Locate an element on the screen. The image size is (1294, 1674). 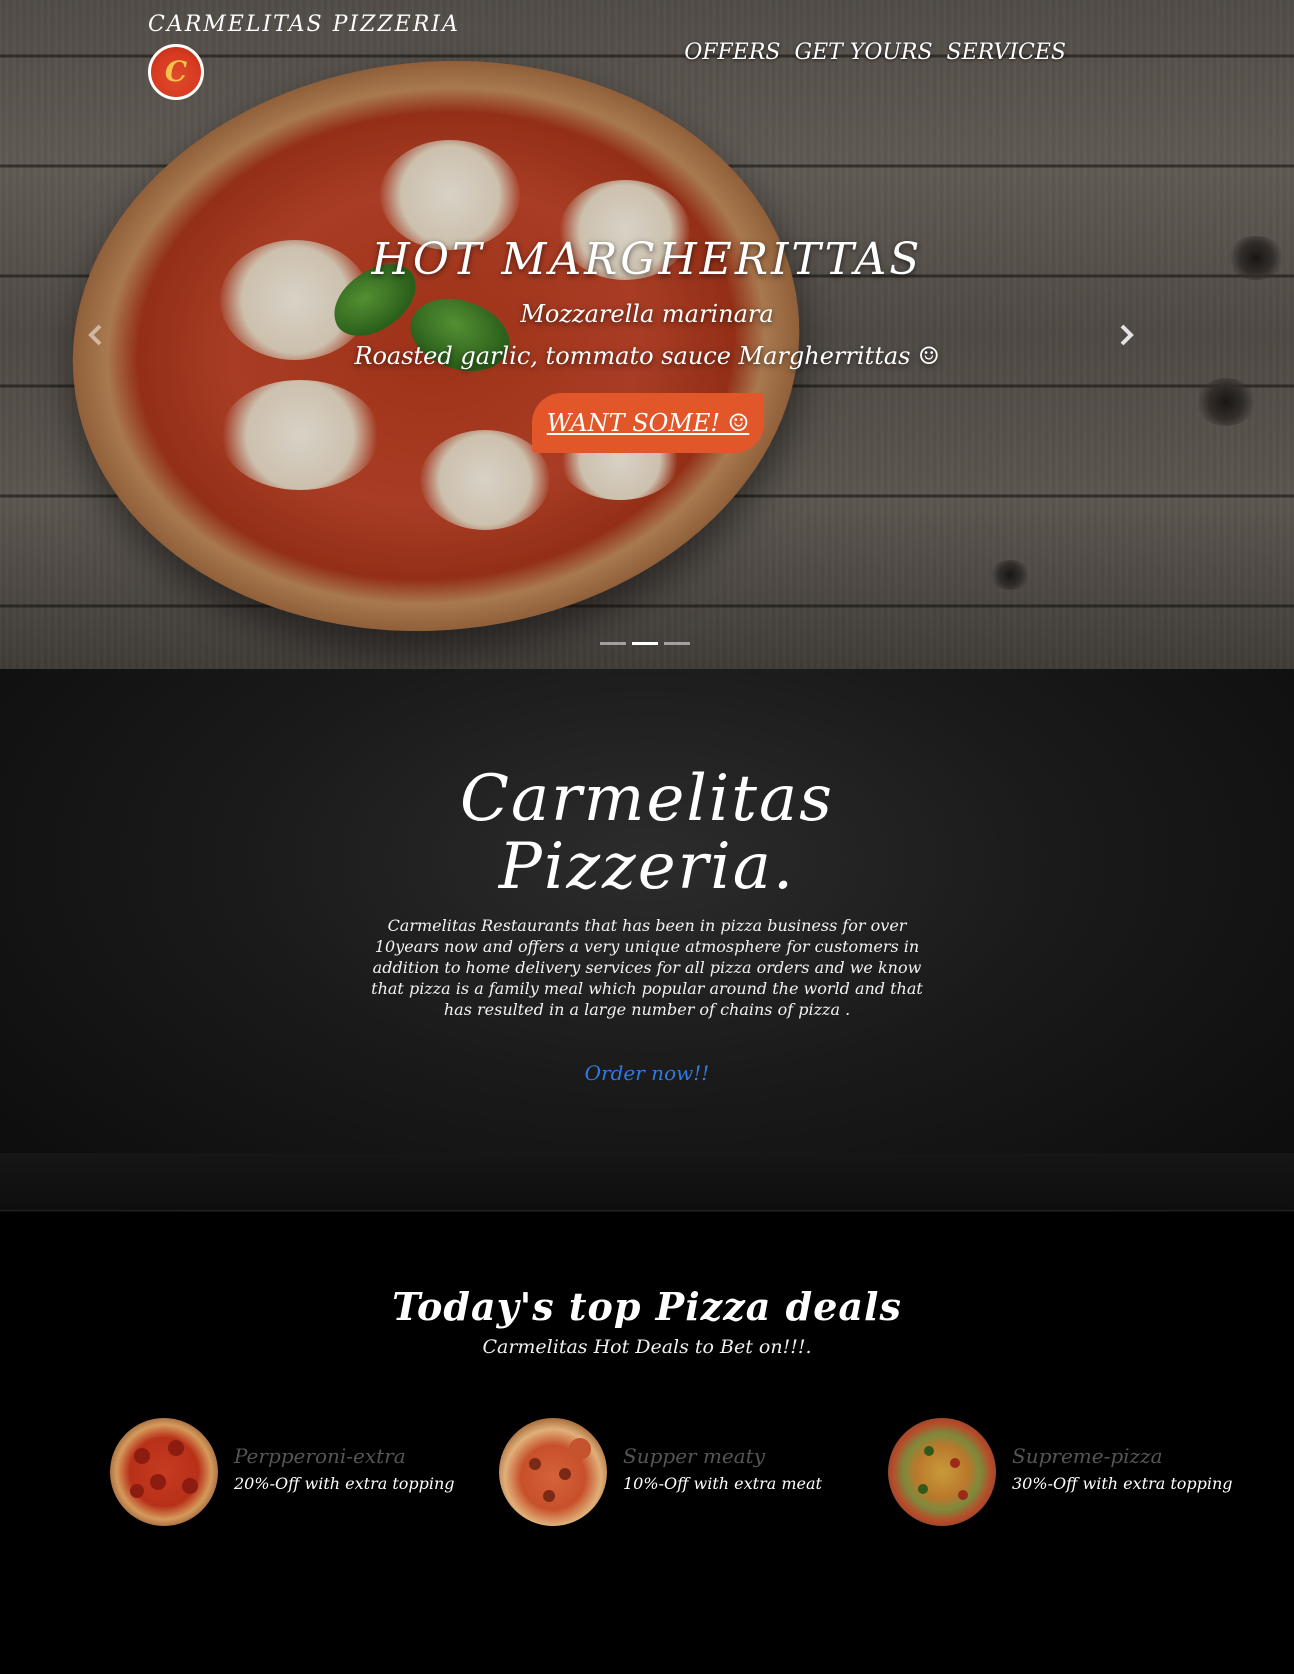
order-now-link: Order now!! is located at coordinates (647, 1073).